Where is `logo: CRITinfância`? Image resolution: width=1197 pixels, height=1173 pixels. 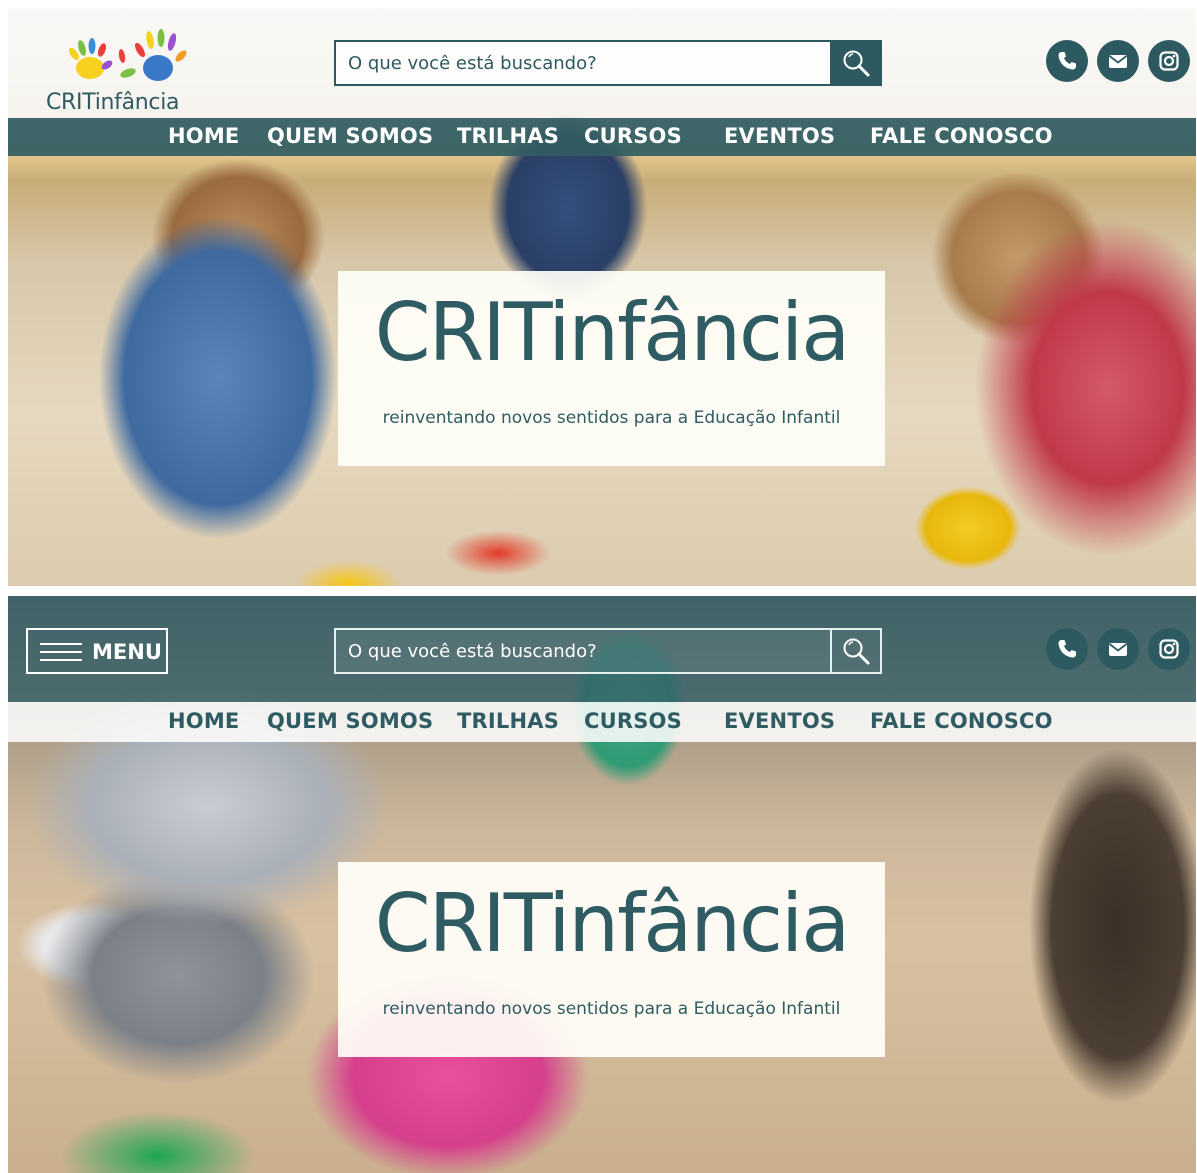
logo: CRITinfância is located at coordinates (126, 67).